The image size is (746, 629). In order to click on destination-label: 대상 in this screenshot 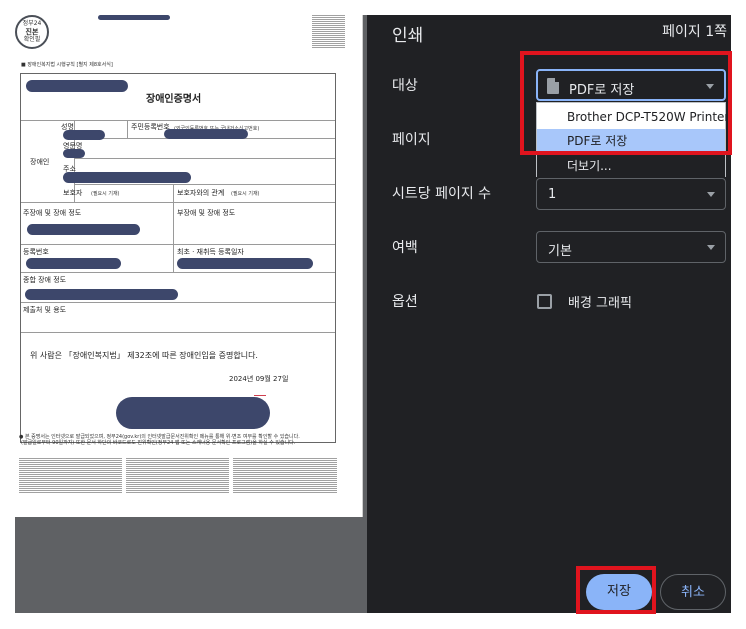, I will do `click(405, 86)`.